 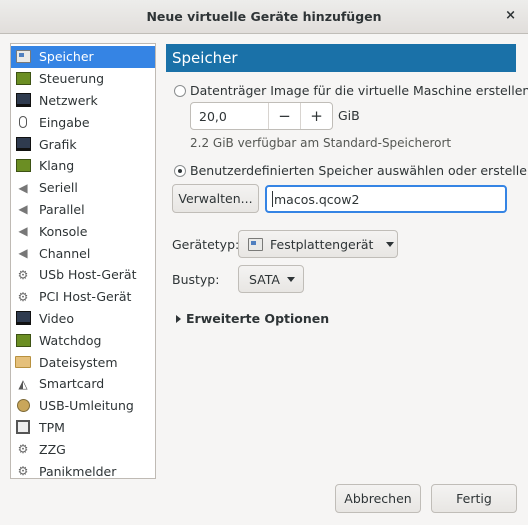 What do you see at coordinates (62, 209) in the screenshot?
I see `sidebar-item-label: Parallel` at bounding box center [62, 209].